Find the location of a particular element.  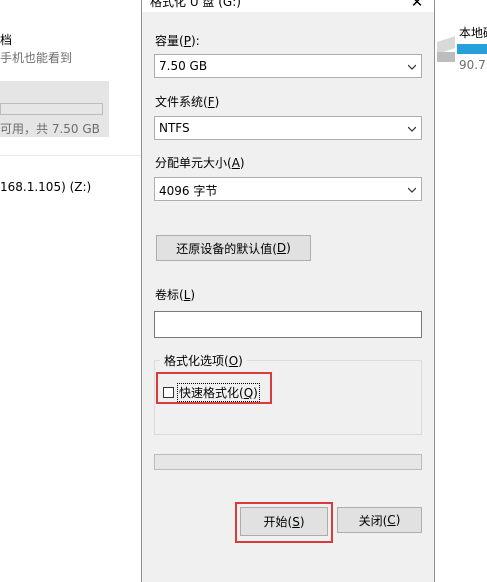

quick-format-label: 快速格式化(Q) is located at coordinates (218, 392).